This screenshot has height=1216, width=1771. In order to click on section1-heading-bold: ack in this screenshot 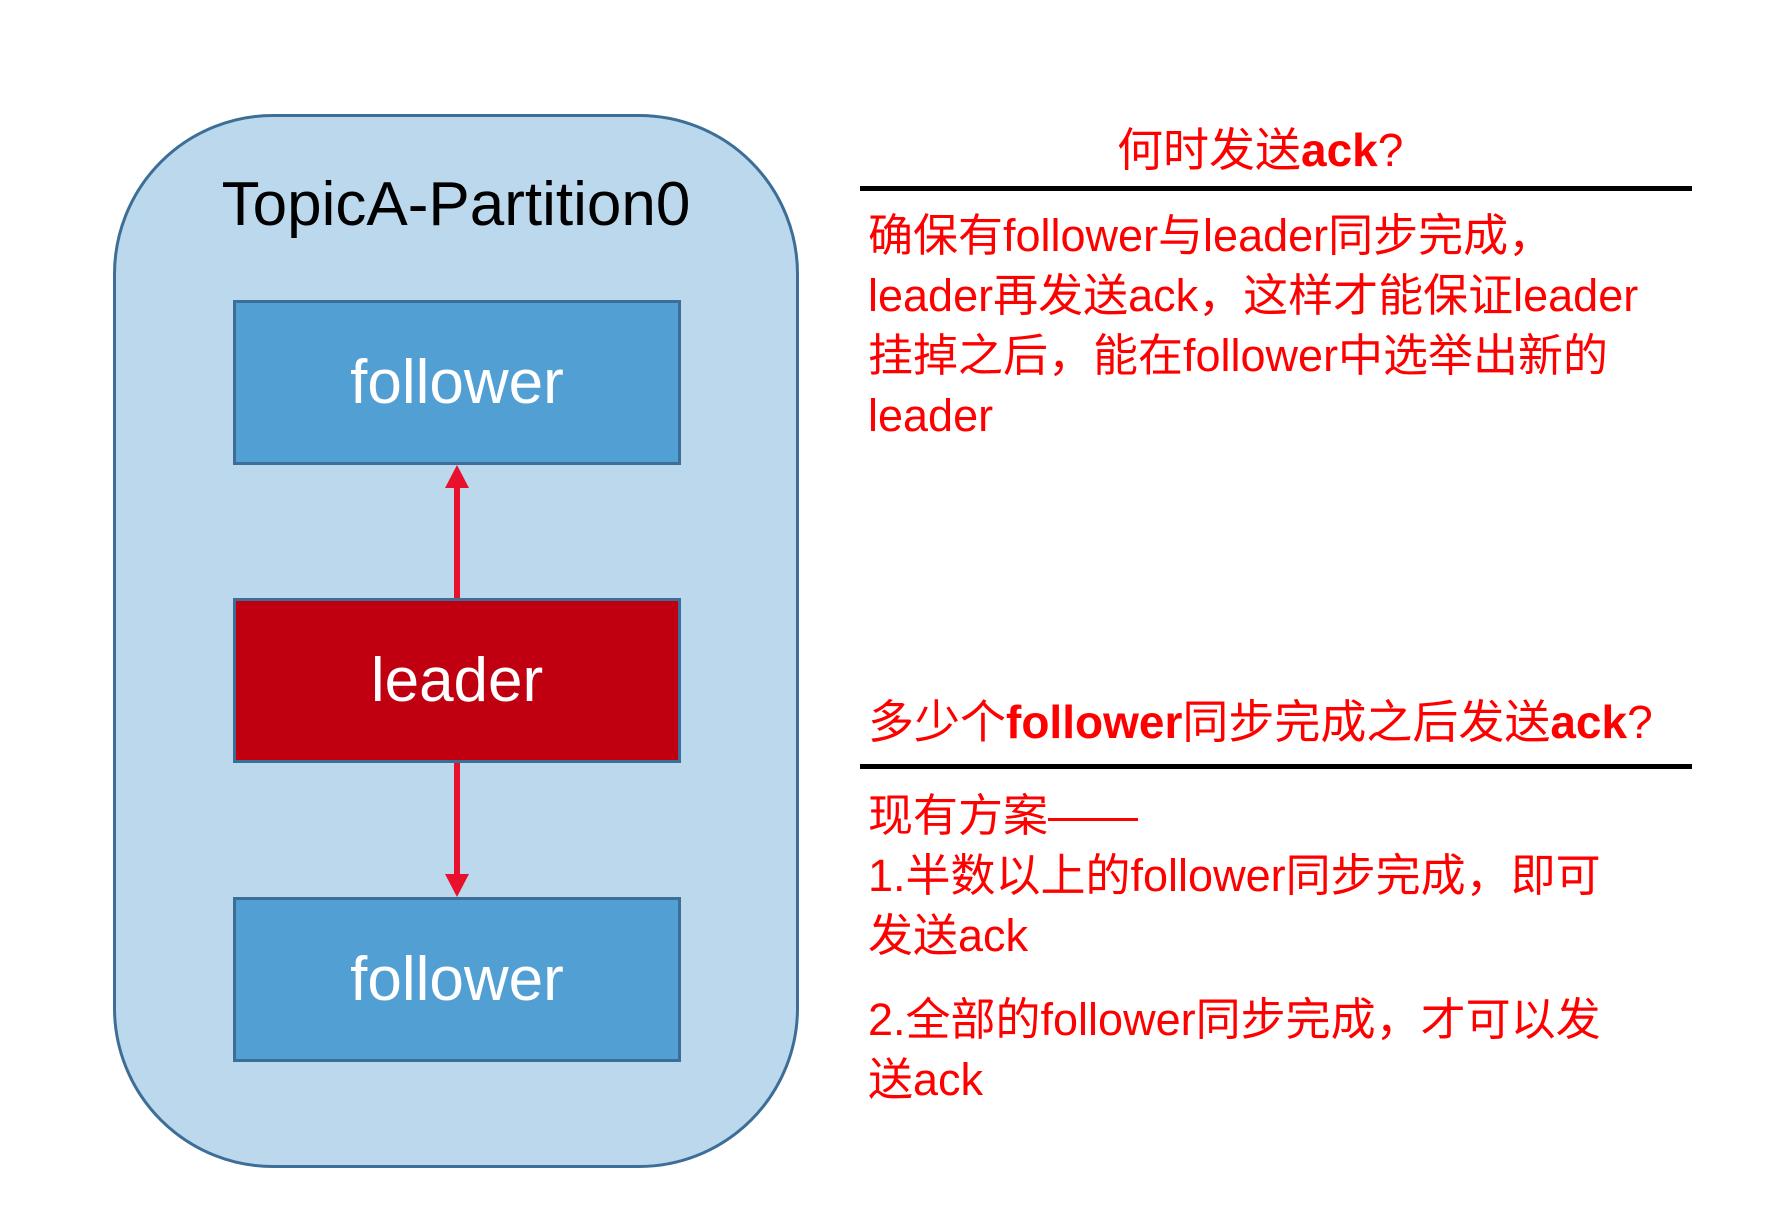, I will do `click(1339, 150)`.